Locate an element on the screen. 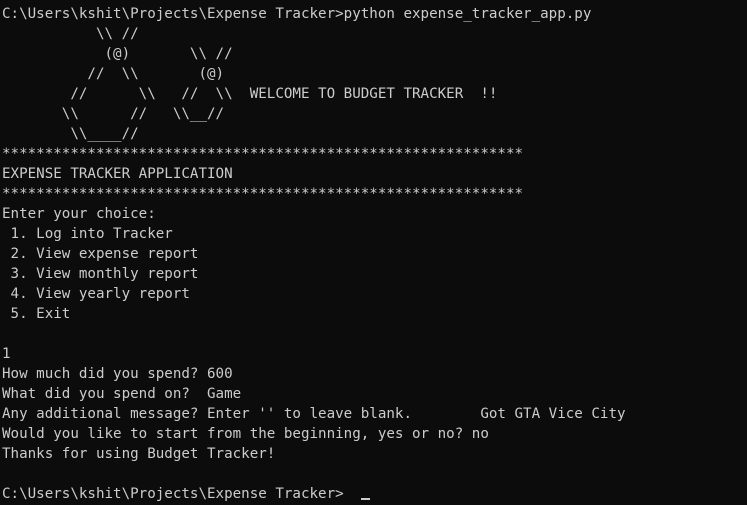  menu-prompt: Enter your choice: is located at coordinates (79, 214).